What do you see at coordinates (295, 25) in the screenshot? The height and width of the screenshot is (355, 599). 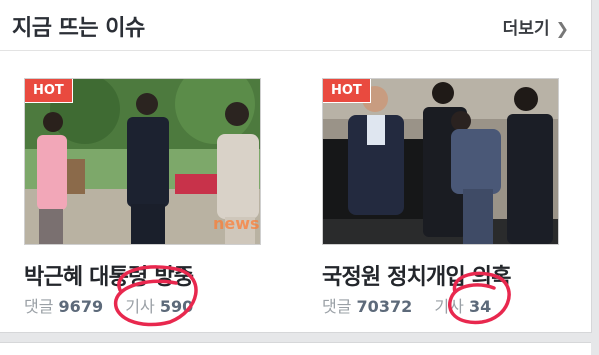 I see `section-header: 지금 뜨는 이슈 더보기 ❯` at bounding box center [295, 25].